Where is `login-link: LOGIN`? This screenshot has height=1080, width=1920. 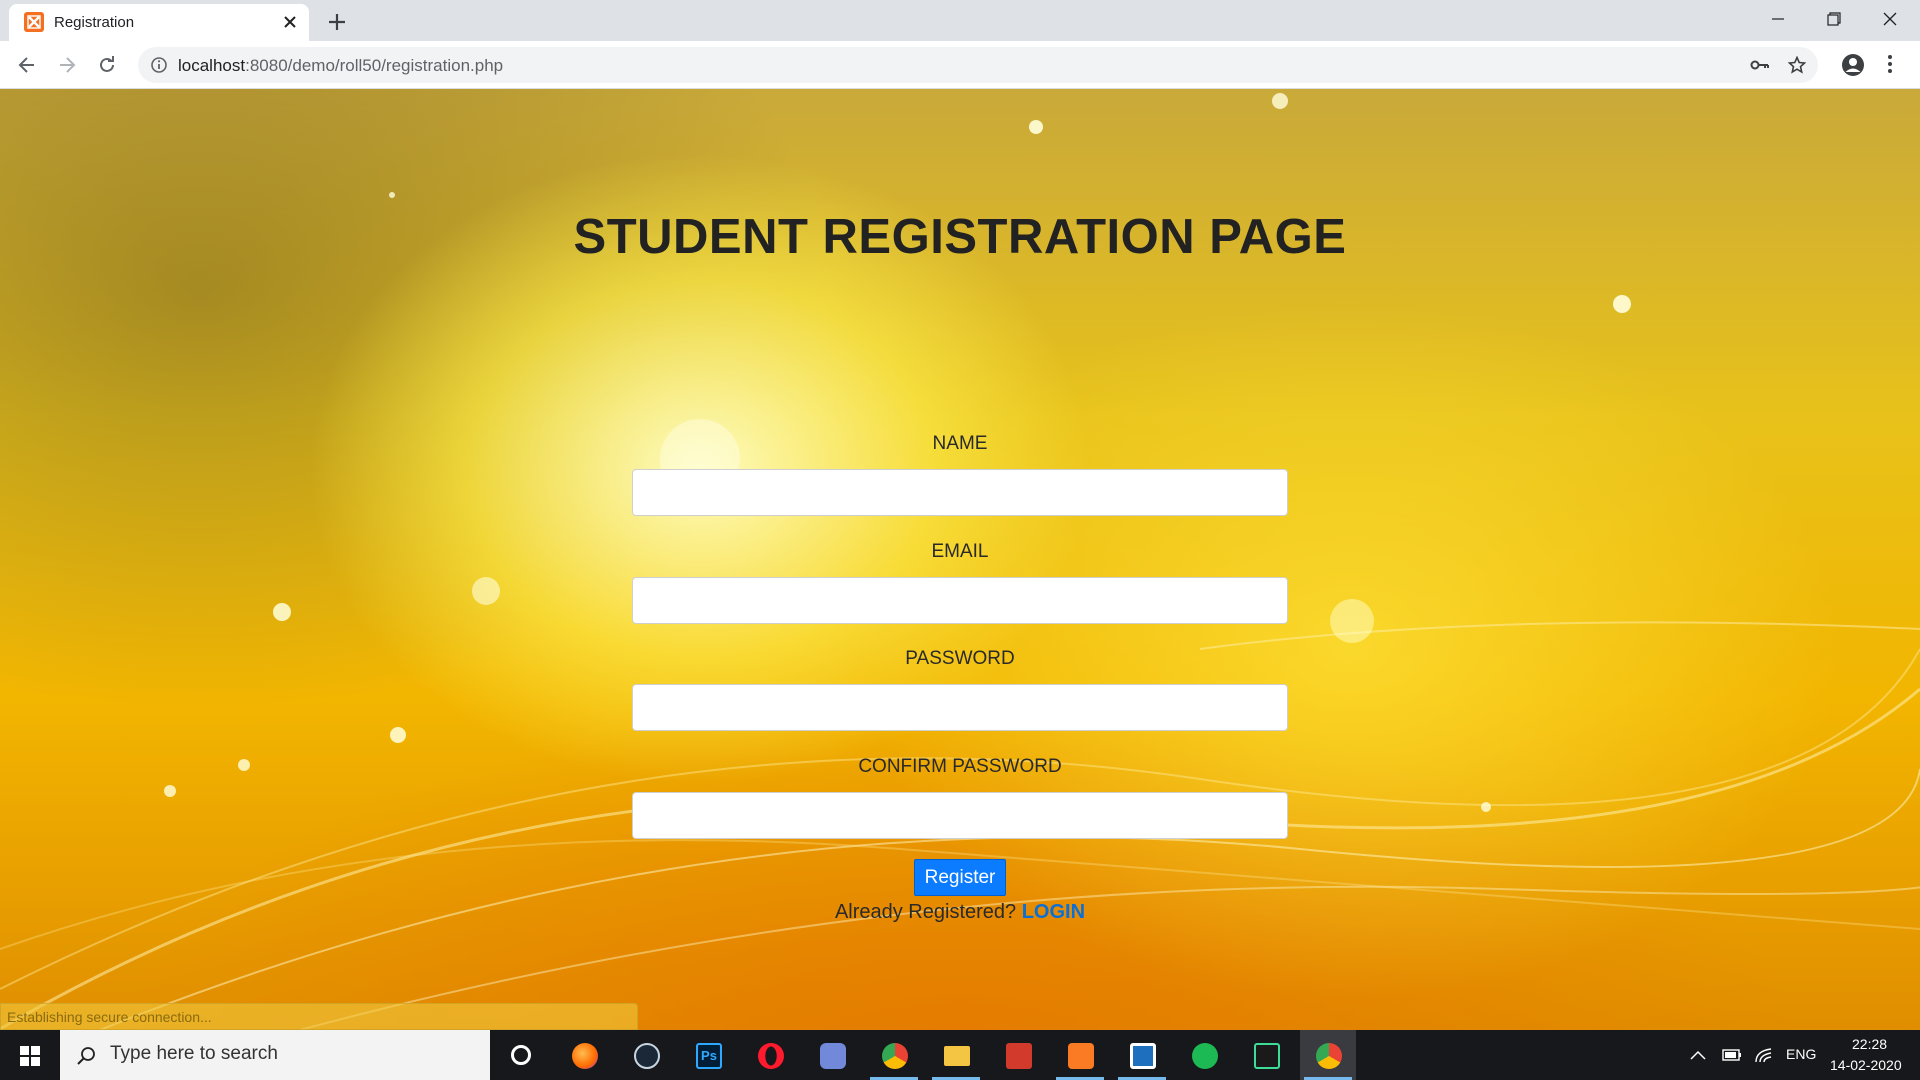 login-link: LOGIN is located at coordinates (1053, 912).